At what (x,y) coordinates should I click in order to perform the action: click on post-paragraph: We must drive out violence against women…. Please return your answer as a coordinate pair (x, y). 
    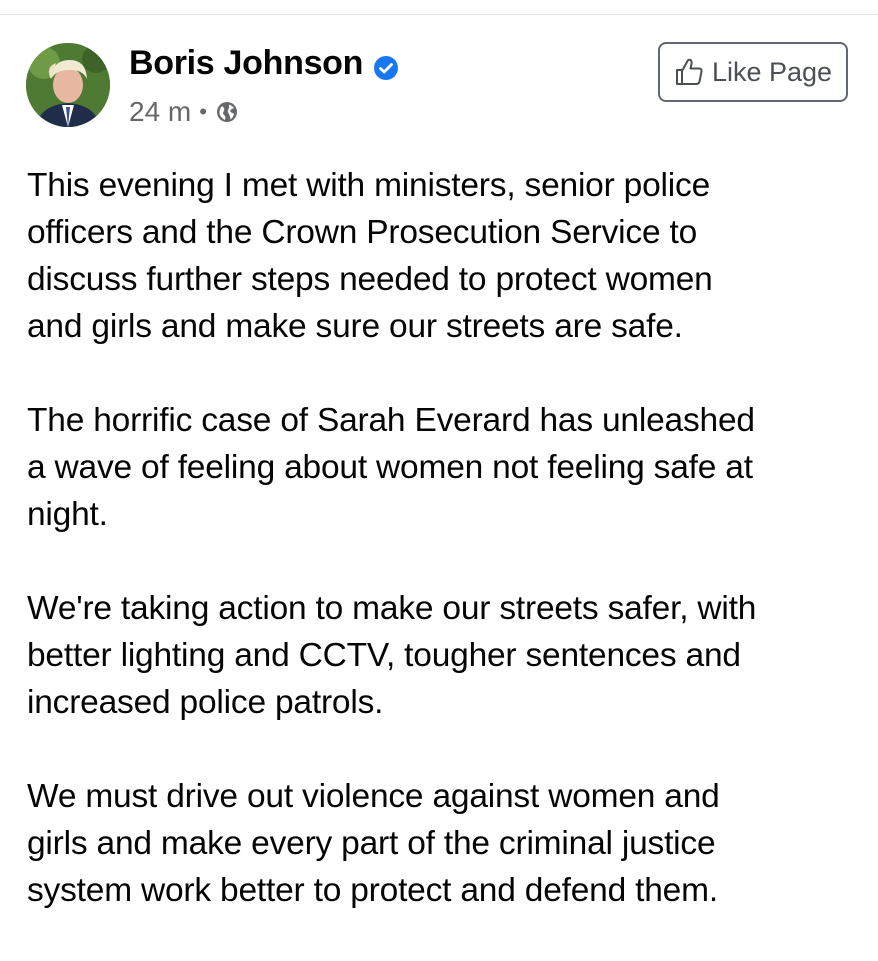
    Looking at the image, I should click on (373, 843).